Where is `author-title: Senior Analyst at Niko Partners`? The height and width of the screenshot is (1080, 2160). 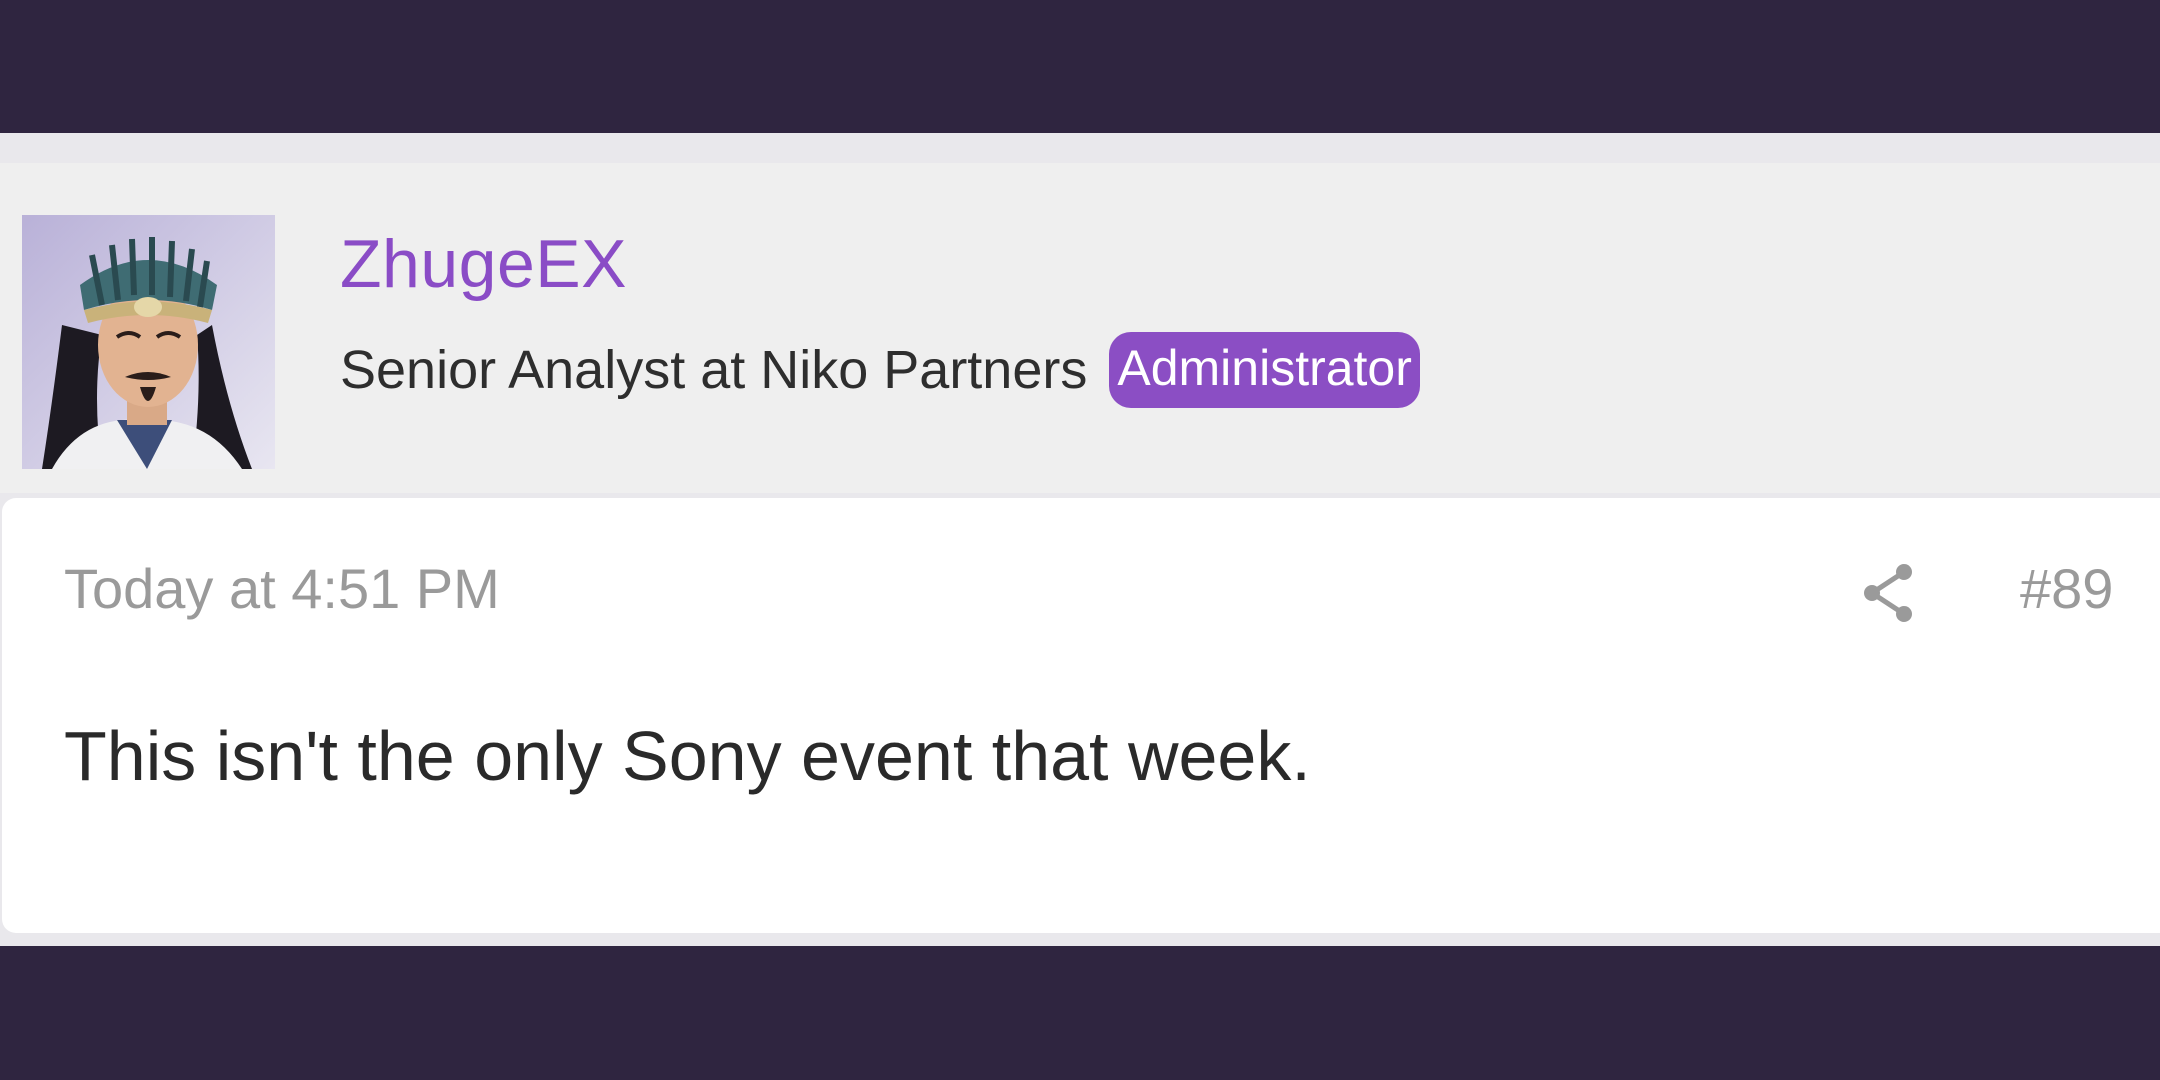
author-title: Senior Analyst at Niko Partners is located at coordinates (714, 370).